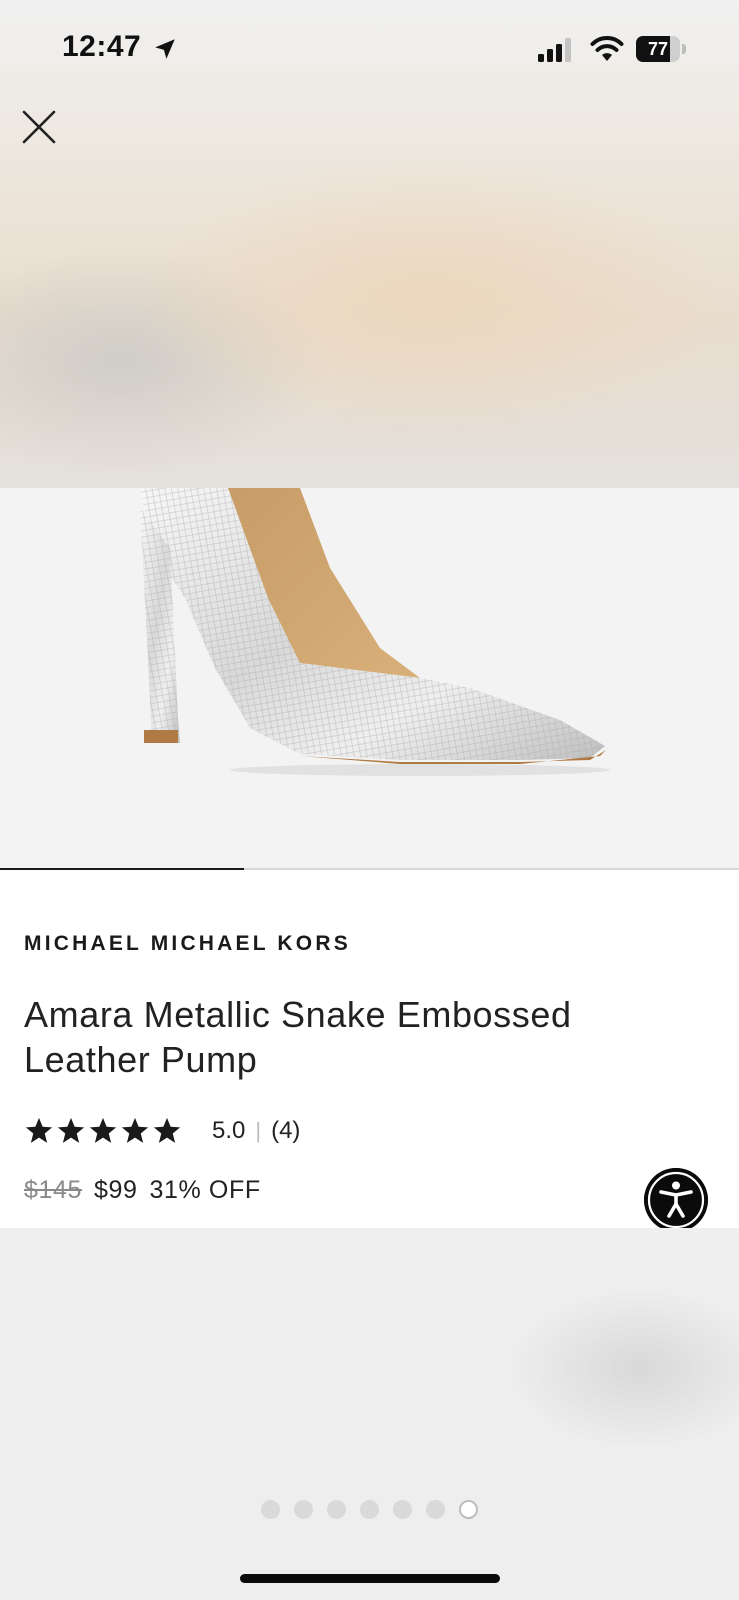  Describe the element at coordinates (676, 1200) in the screenshot. I see `accessibility-icon` at that location.